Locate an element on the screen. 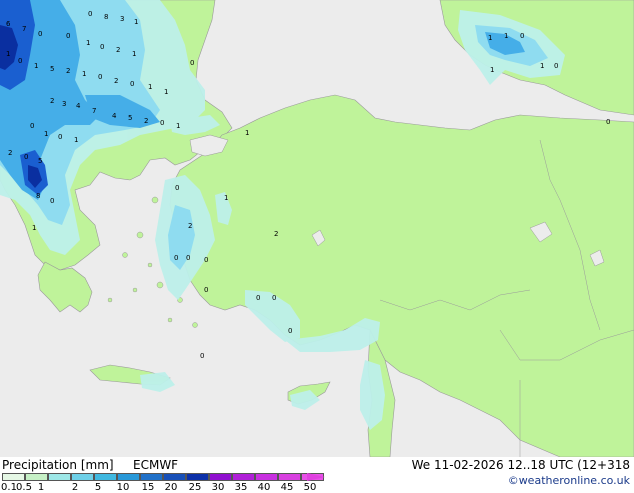  forecast-datetime: We 11-02-2026 12..18 UTC (12+318 is located at coordinates (520, 465).